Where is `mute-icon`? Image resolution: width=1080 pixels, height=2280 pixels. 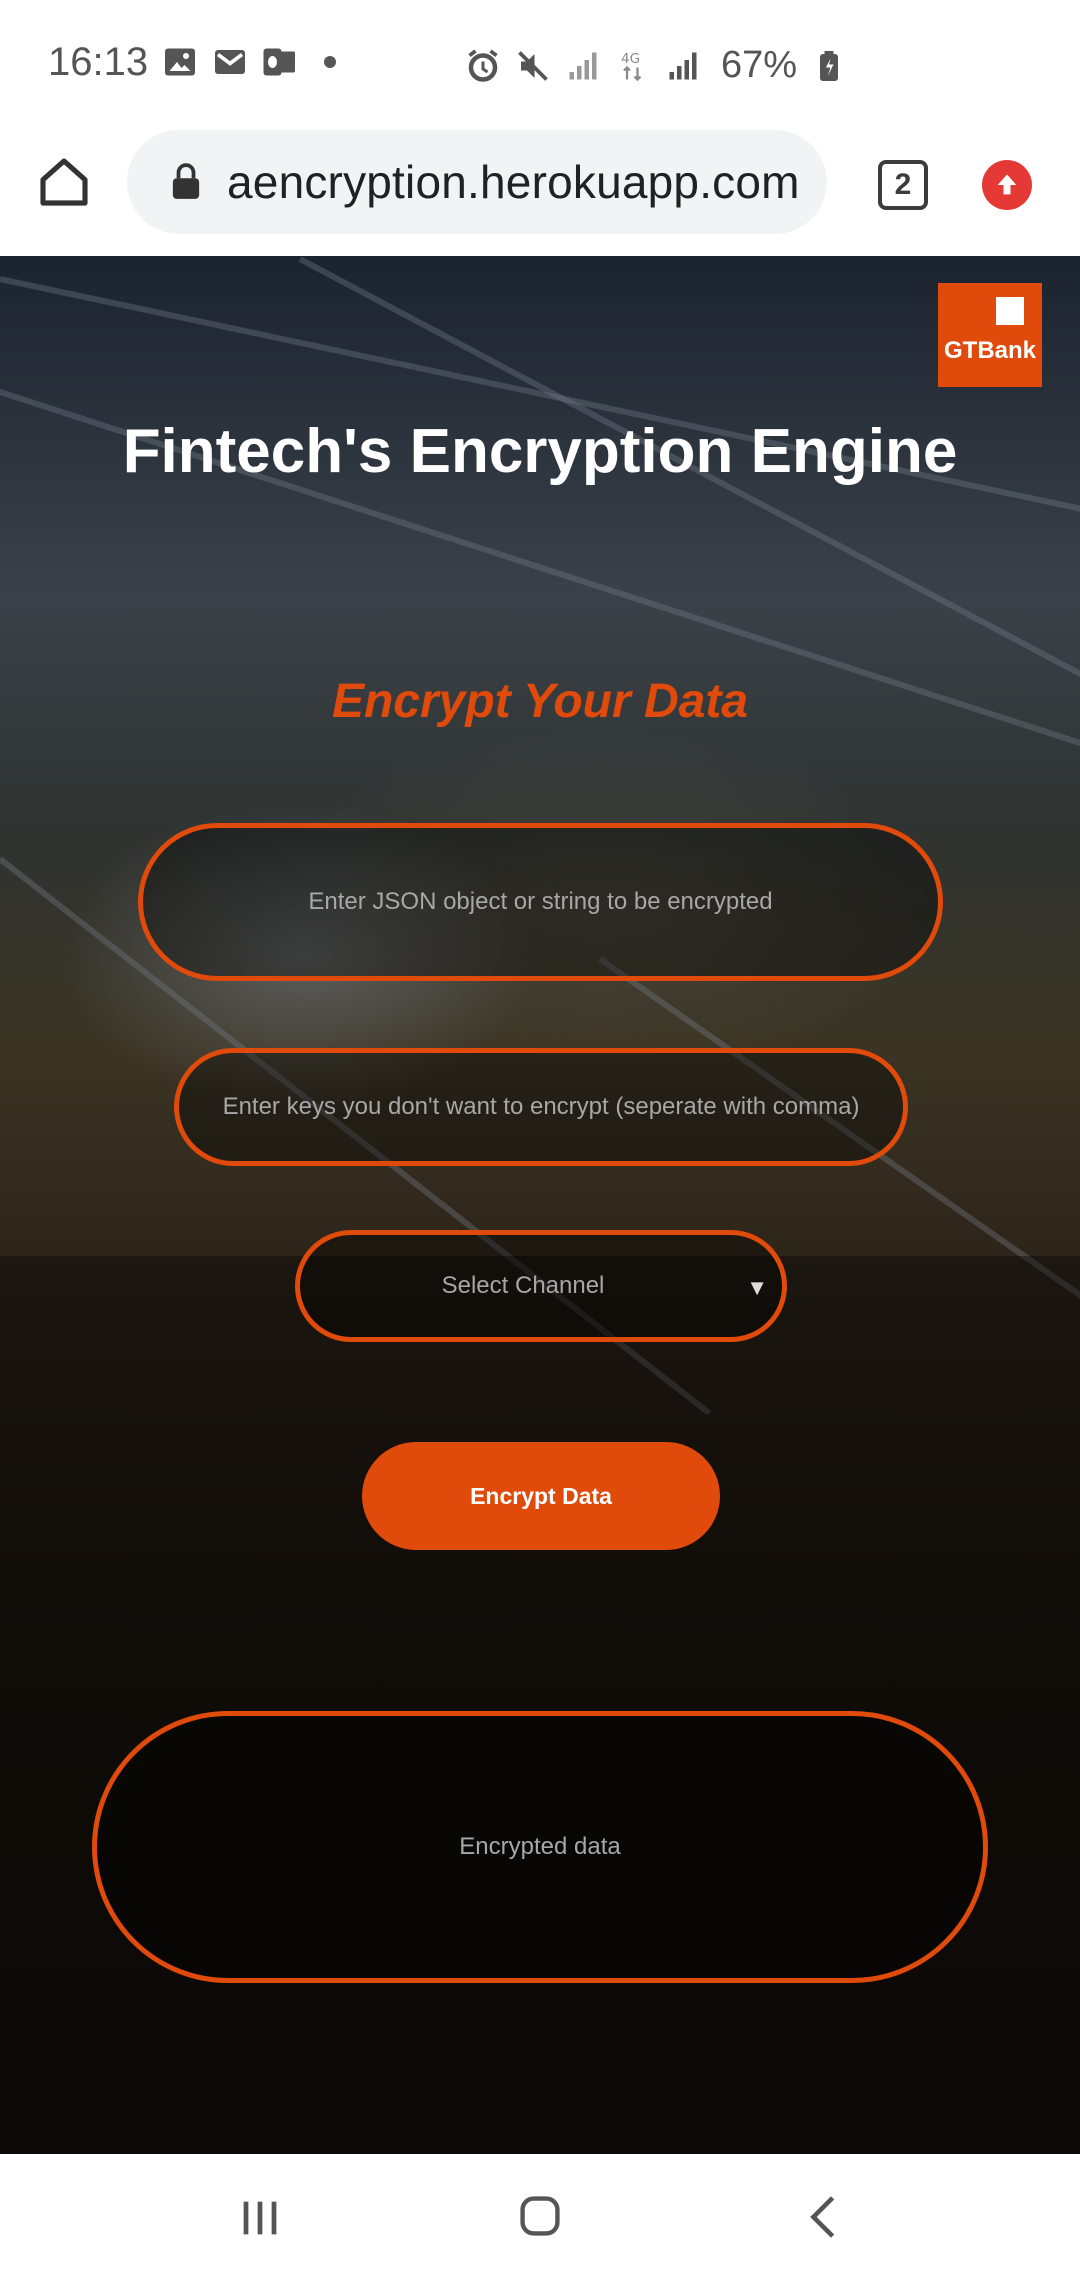
mute-icon is located at coordinates (533, 65).